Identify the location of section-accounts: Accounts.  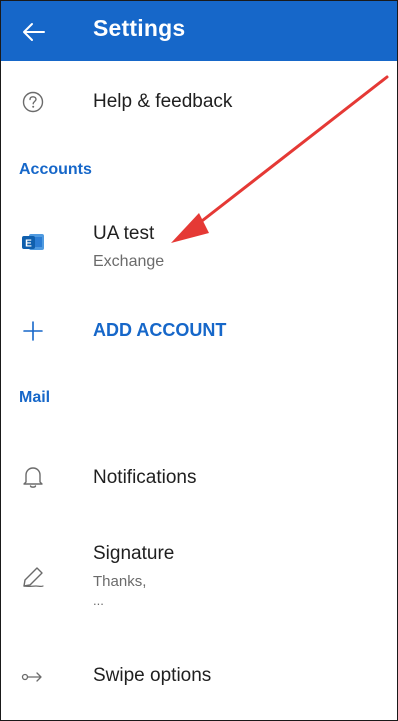
(55, 169).